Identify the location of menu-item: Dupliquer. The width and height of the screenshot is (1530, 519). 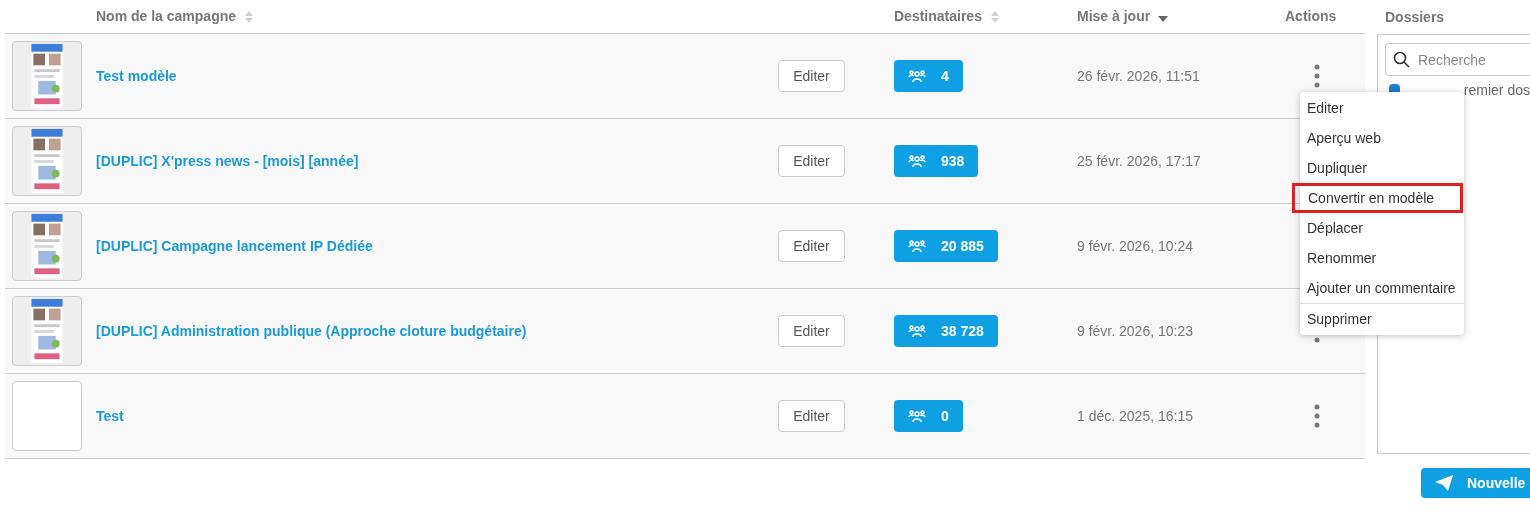
(1382, 168).